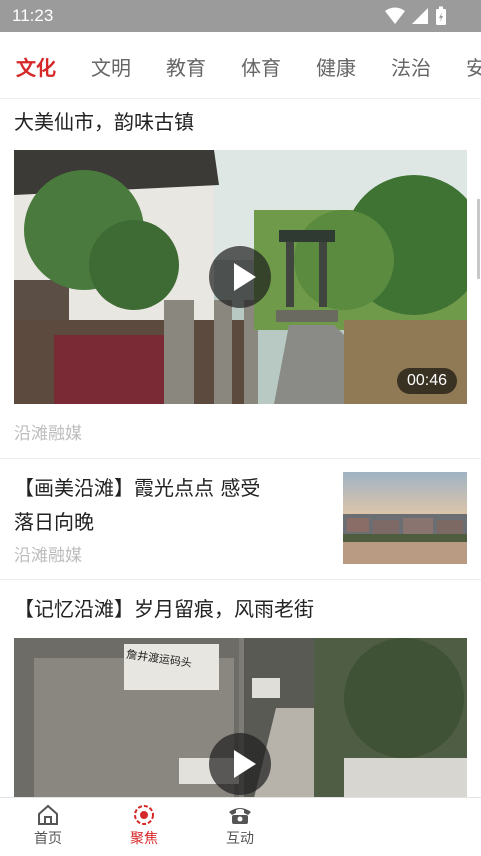 This screenshot has height=856, width=481. I want to click on sunset-image, so click(405, 518).